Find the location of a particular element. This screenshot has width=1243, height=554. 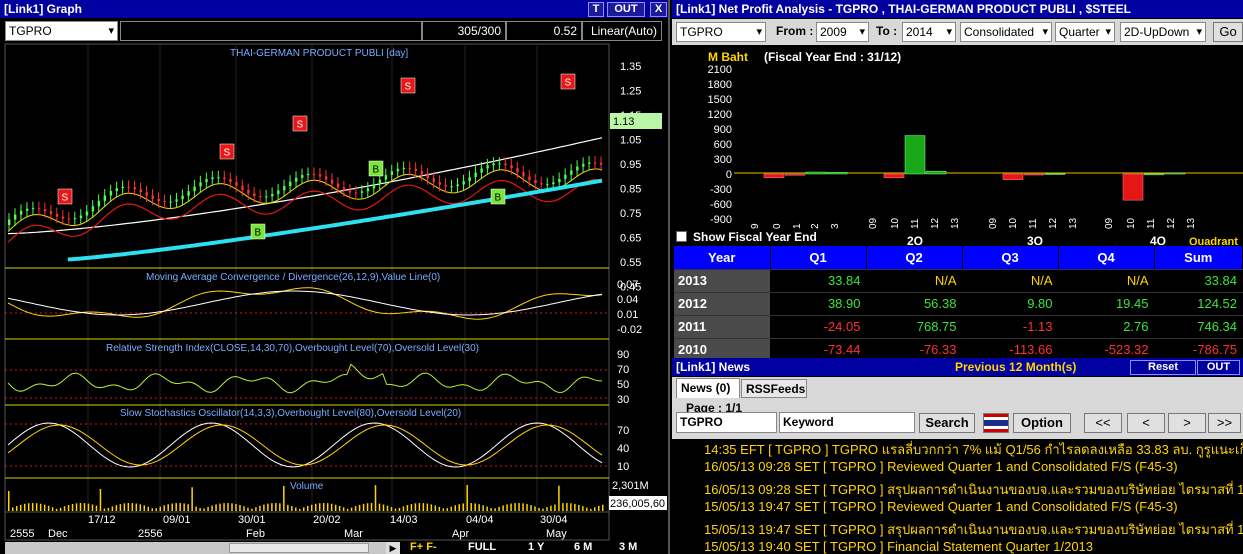

value-cell: 33.84 is located at coordinates (1198, 281).